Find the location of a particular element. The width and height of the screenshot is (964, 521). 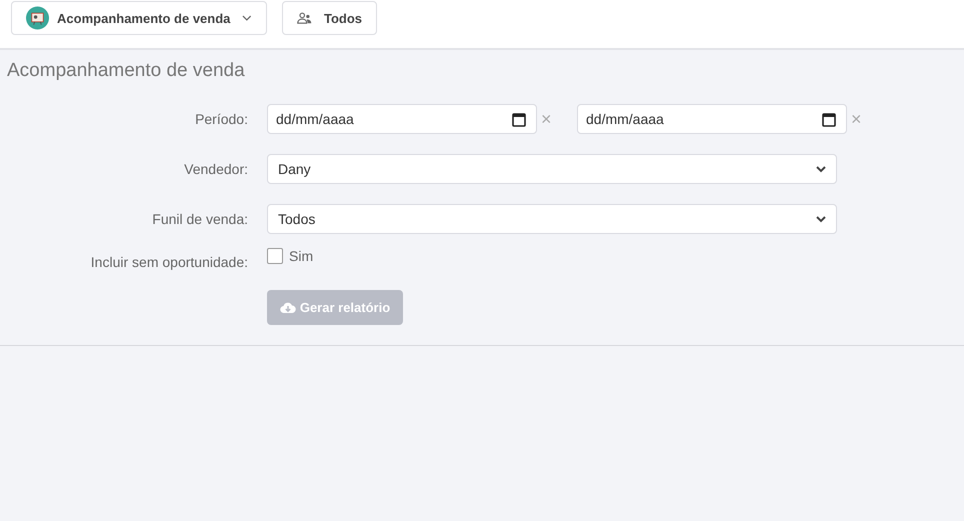

checkbox is located at coordinates (275, 256).